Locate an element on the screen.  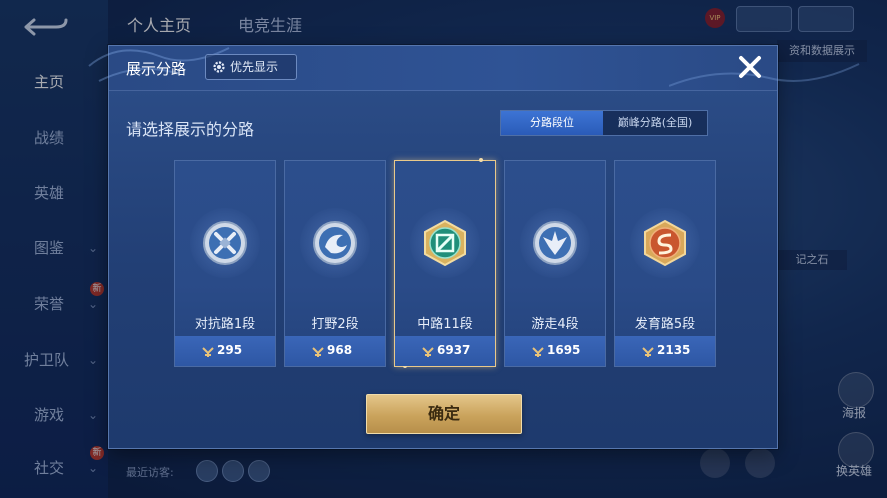
lane-card-roam: 游走4段 1695 is located at coordinates (555, 263).